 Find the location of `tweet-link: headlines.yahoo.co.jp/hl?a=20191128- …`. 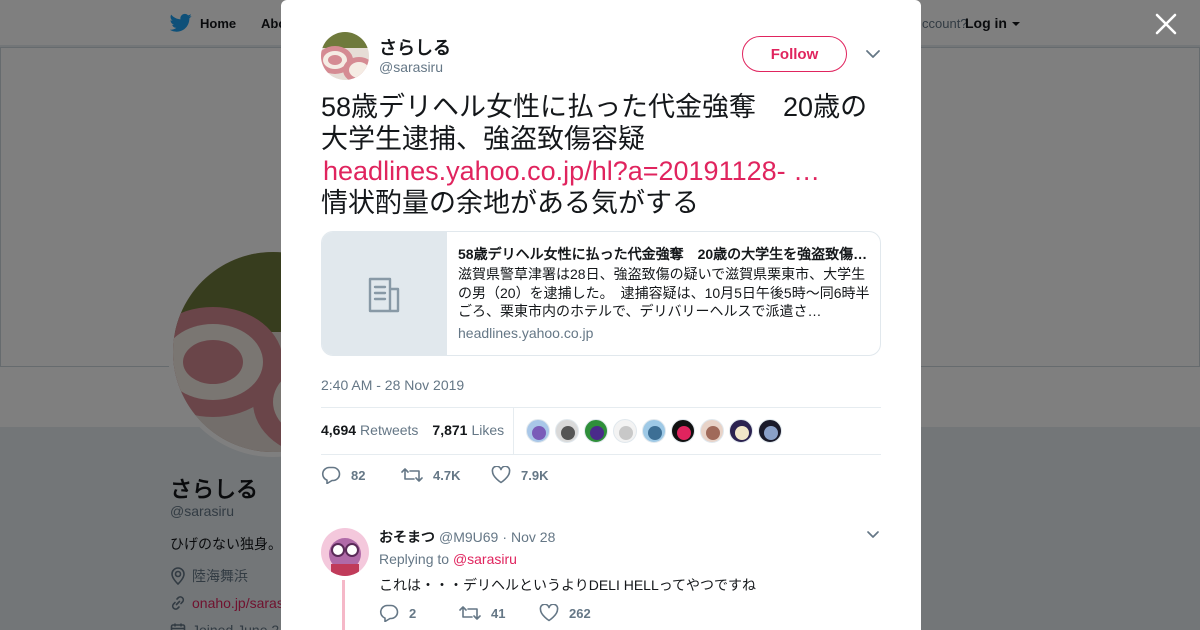

tweet-link: headlines.yahoo.co.jp/hl?a=20191128- … is located at coordinates (571, 171).